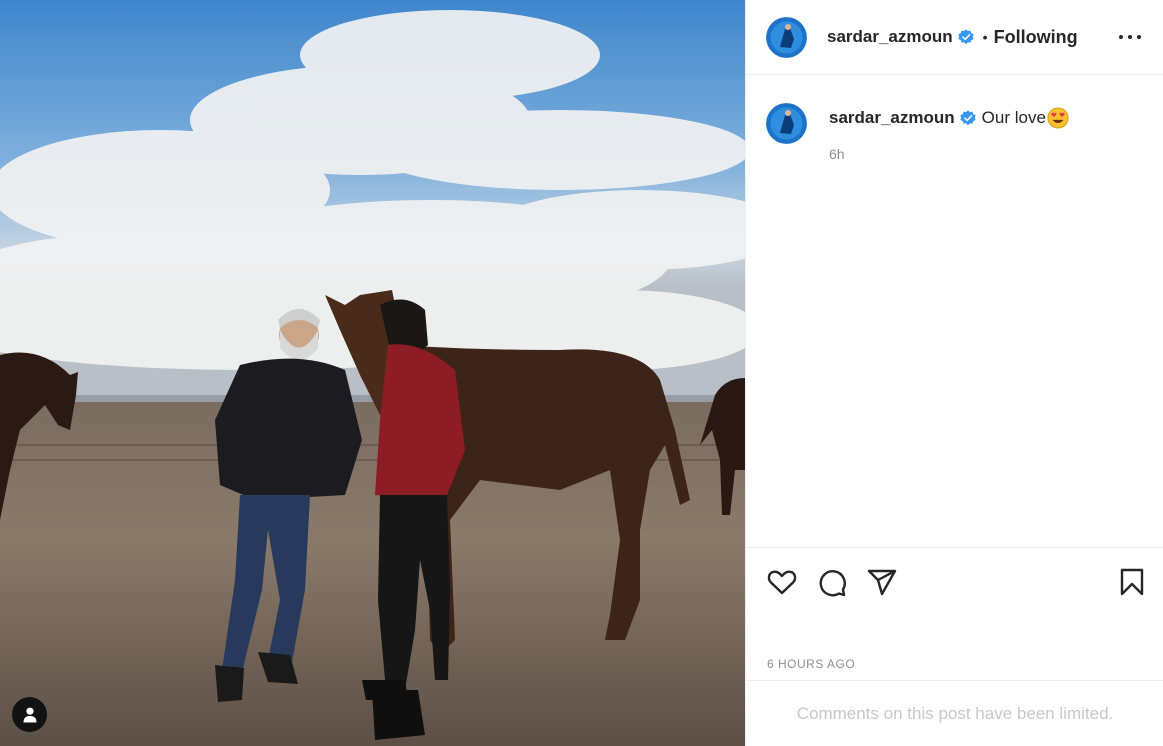  I want to click on author-username: sardar_azmoun, so click(890, 37).